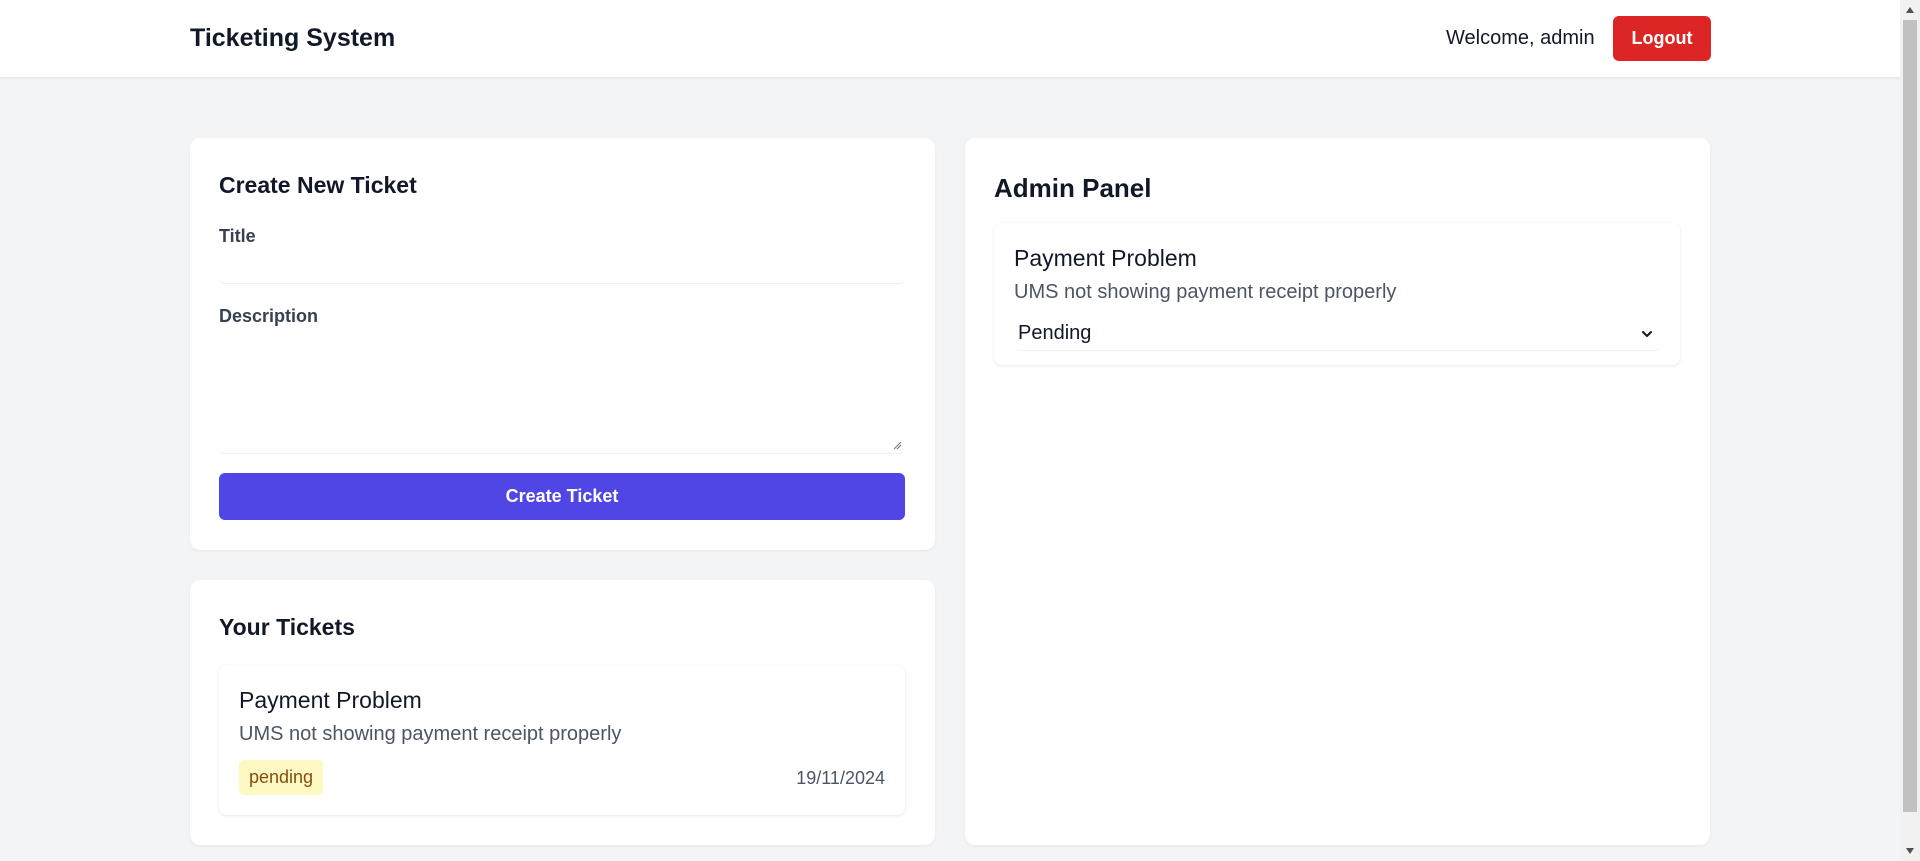 Image resolution: width=1920 pixels, height=861 pixels. Describe the element at coordinates (330, 700) in the screenshot. I see `ticket-title: Payment Problem` at that location.